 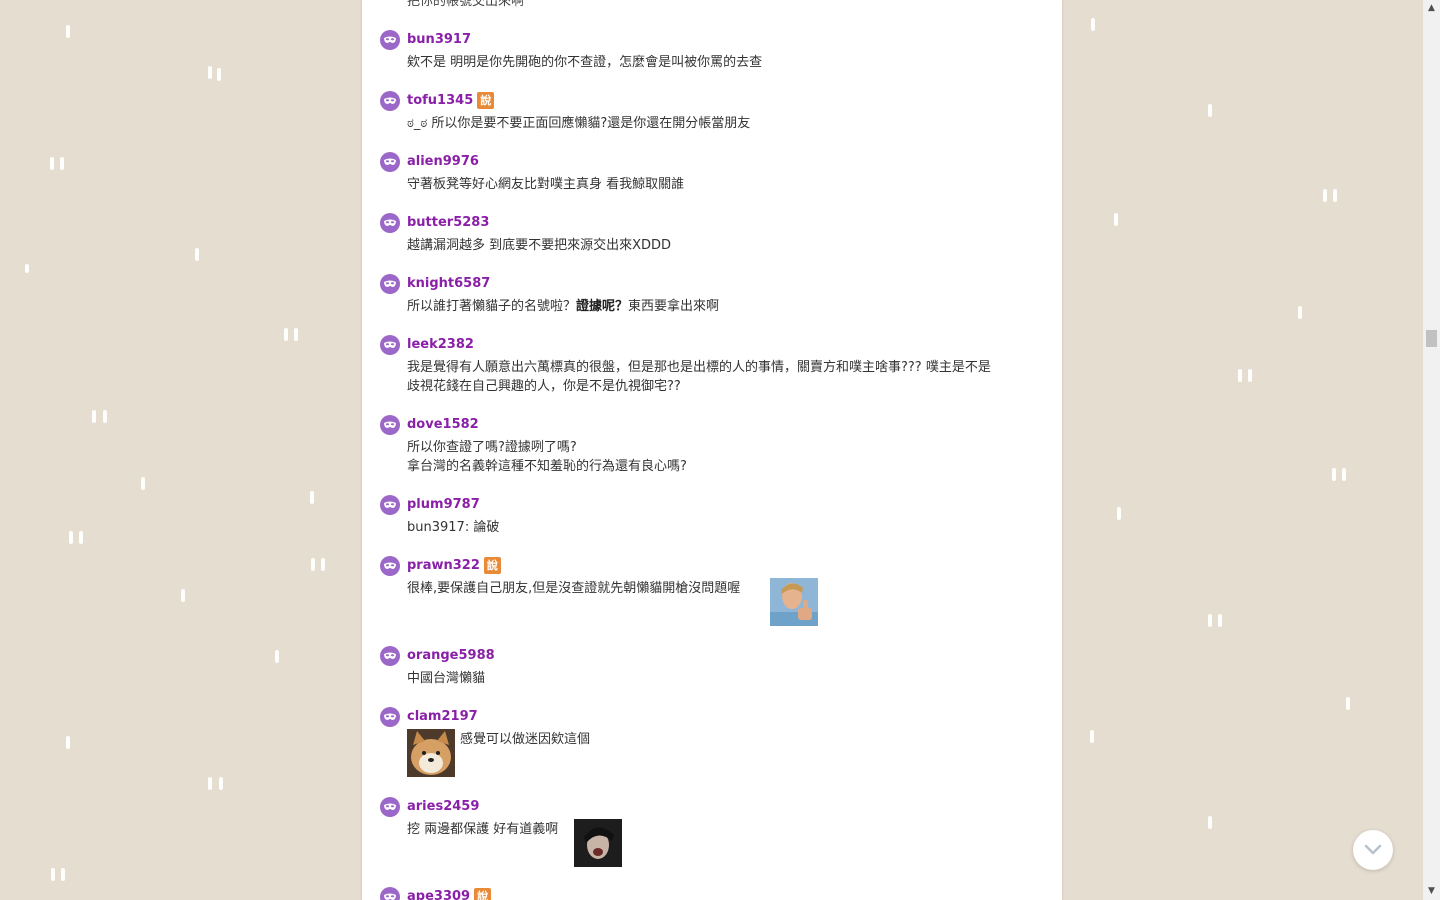 I want to click on comment-text: ಠ_ಠ 所以你是要不要正面回應懶貓?還是你還在開分帳當朋友, so click(x=579, y=123).